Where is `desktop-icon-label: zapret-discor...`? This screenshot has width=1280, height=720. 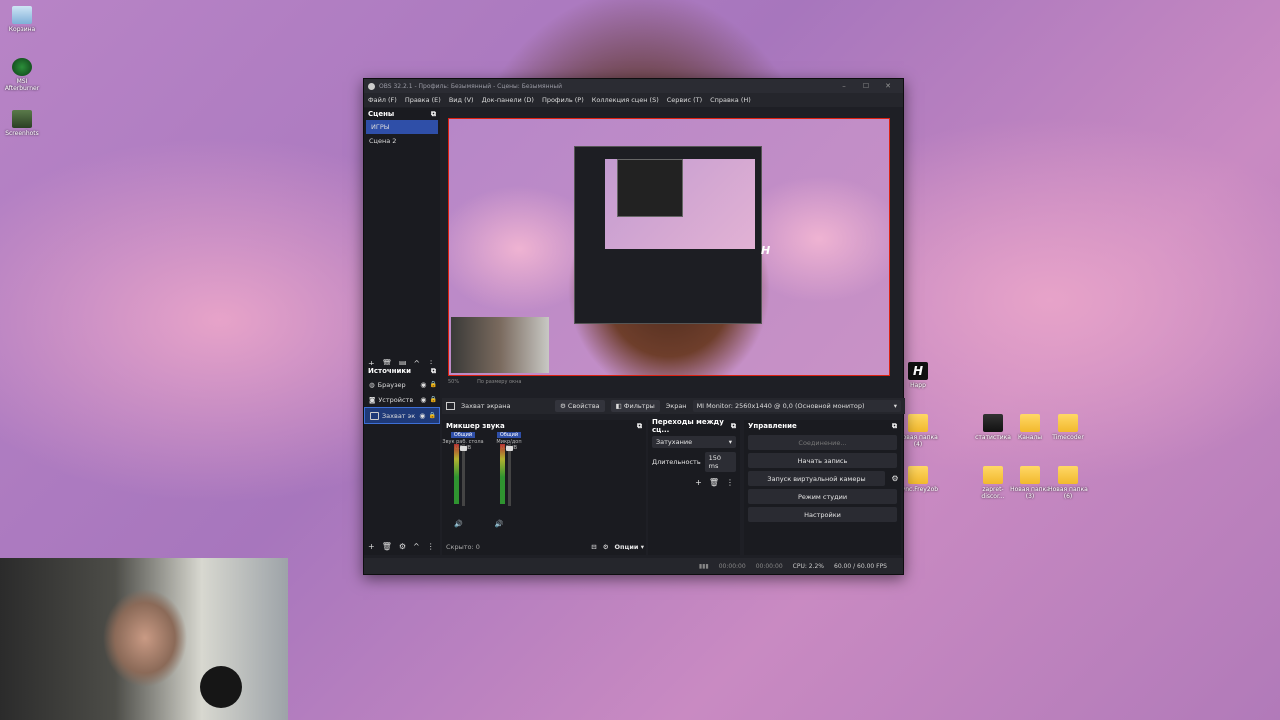 desktop-icon-label: zapret-discor... is located at coordinates (993, 493).